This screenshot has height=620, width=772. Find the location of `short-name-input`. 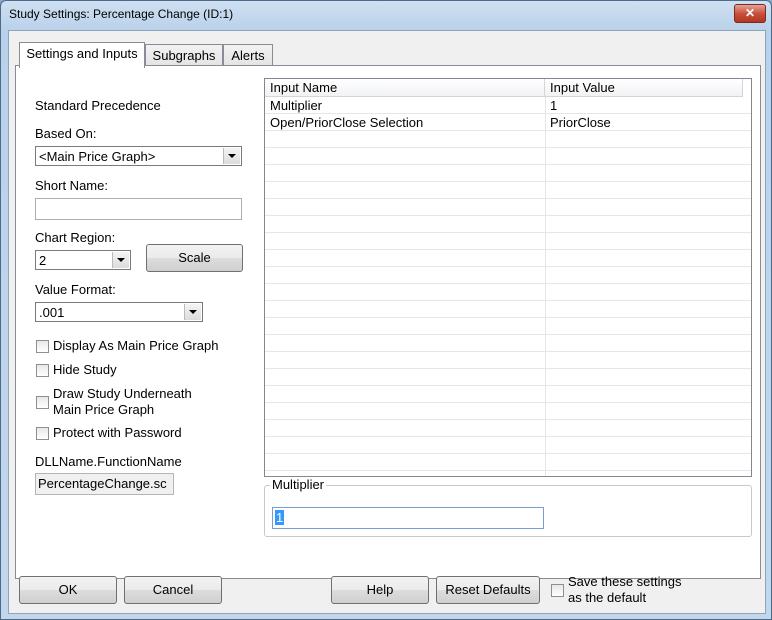

short-name-input is located at coordinates (138, 209).